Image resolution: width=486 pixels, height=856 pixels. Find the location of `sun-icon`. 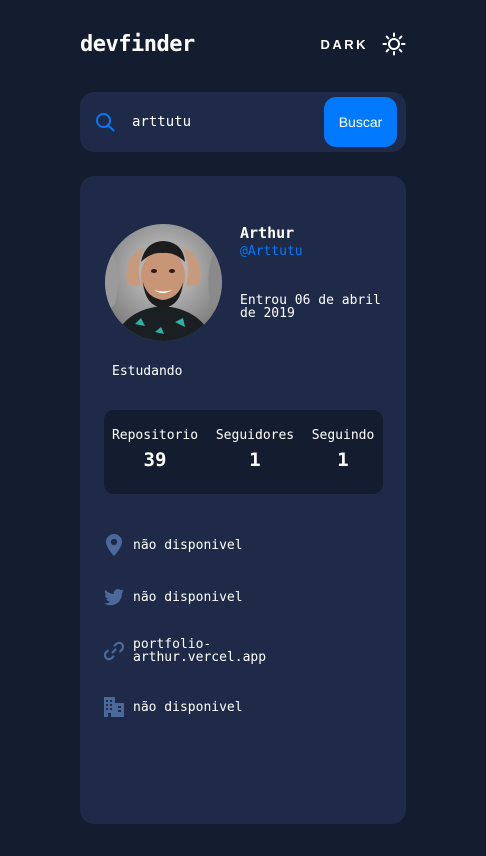

sun-icon is located at coordinates (394, 44).